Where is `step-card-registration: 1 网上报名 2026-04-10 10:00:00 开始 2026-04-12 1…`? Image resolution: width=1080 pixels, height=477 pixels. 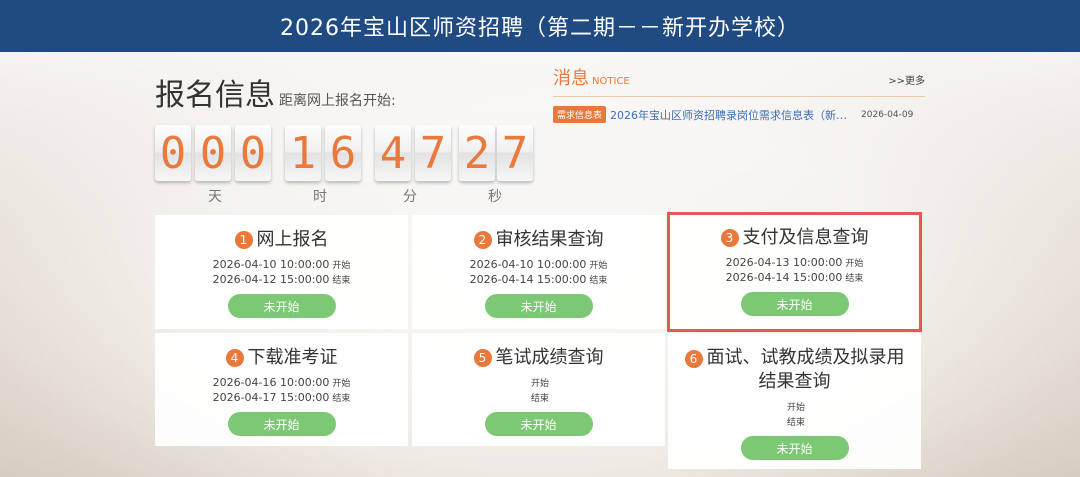 step-card-registration: 1 网上报名 2026-04-10 10:00:00 开始 2026-04-12 1… is located at coordinates (281, 272).